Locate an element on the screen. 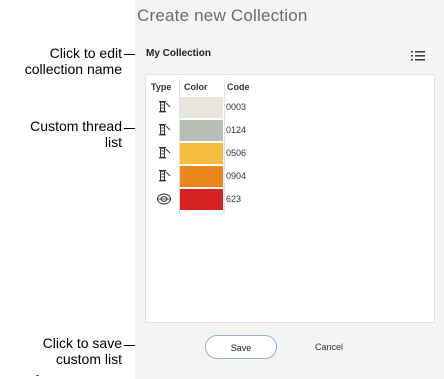 The height and width of the screenshot is (379, 444). column-header-type: Type is located at coordinates (161, 87).